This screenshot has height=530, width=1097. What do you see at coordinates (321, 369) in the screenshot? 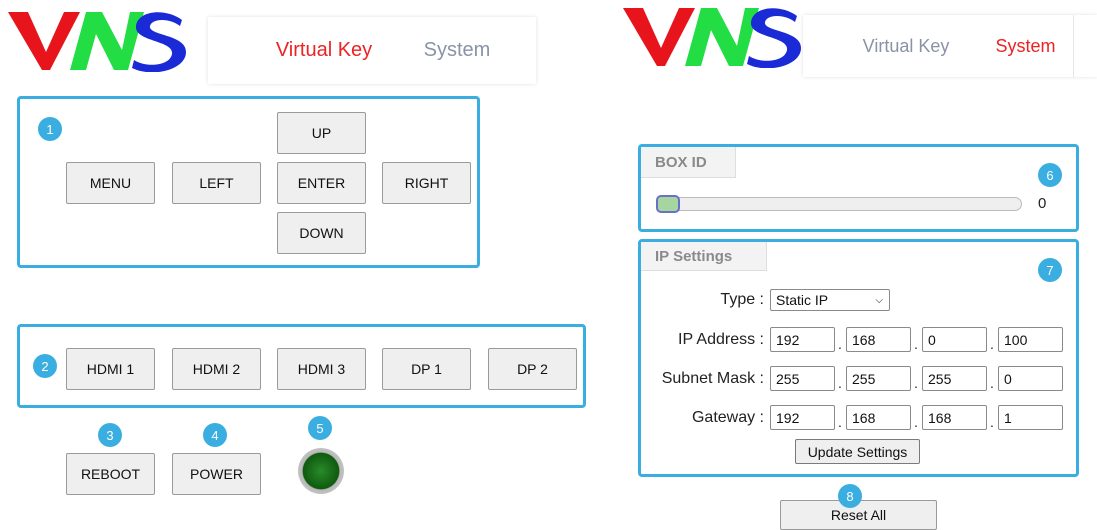
I see `source-button-hdmi3: HDMI 3` at bounding box center [321, 369].